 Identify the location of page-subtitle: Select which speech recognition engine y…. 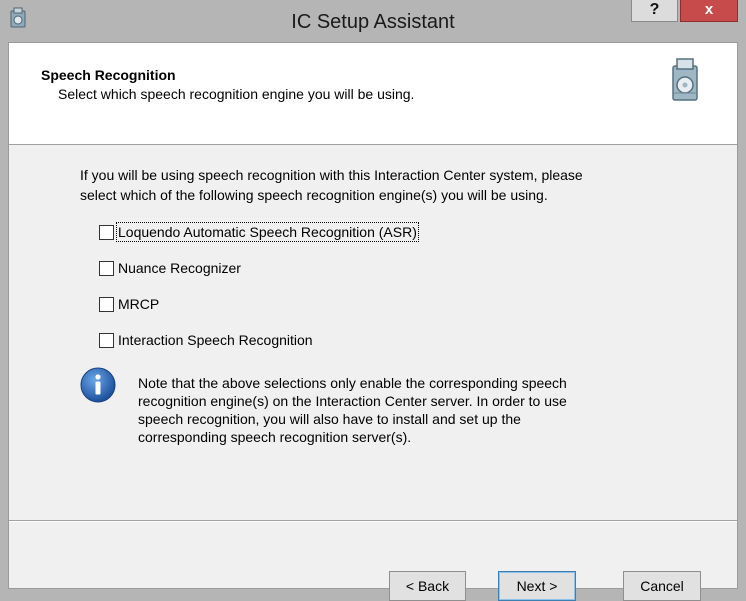
(236, 94).